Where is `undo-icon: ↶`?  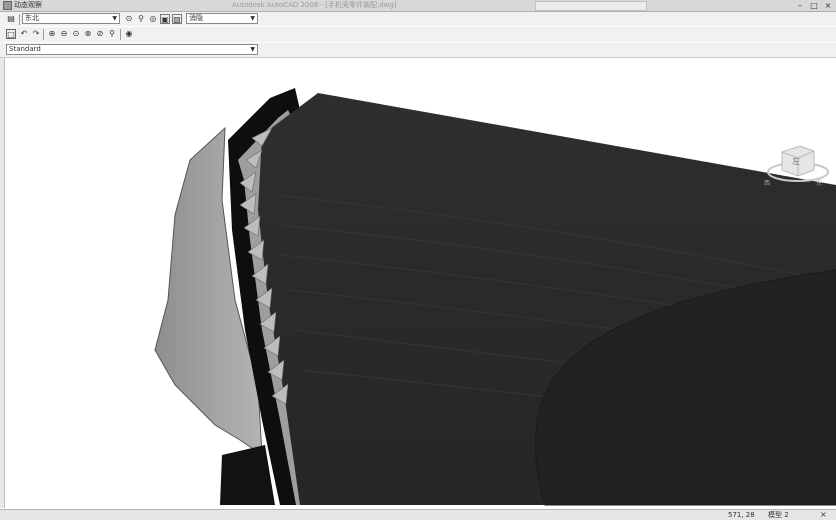
undo-icon: ↶ is located at coordinates (24, 34).